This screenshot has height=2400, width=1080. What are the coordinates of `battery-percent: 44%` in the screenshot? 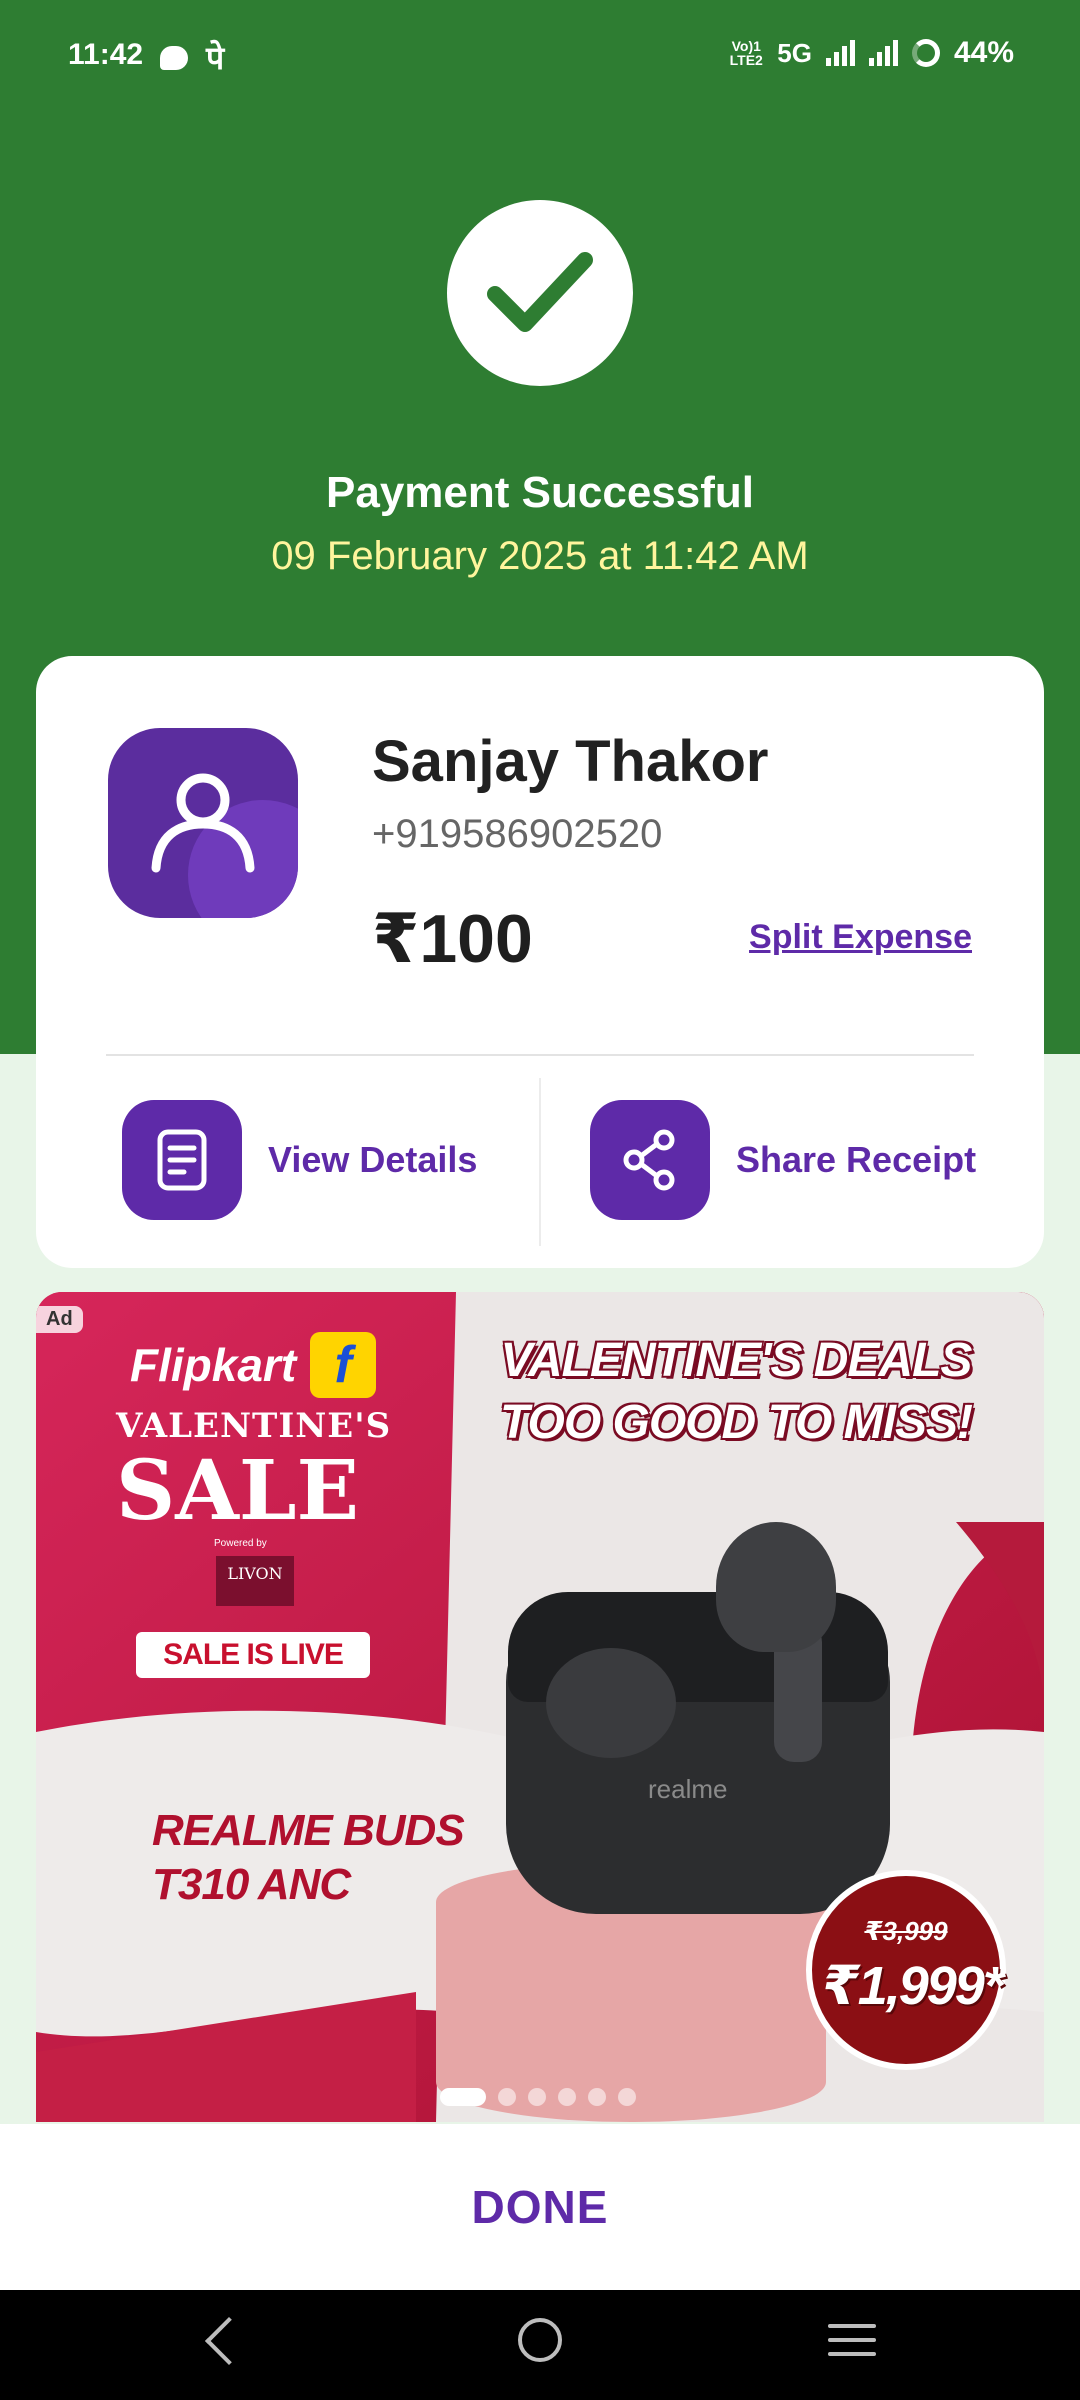 It's located at (983, 52).